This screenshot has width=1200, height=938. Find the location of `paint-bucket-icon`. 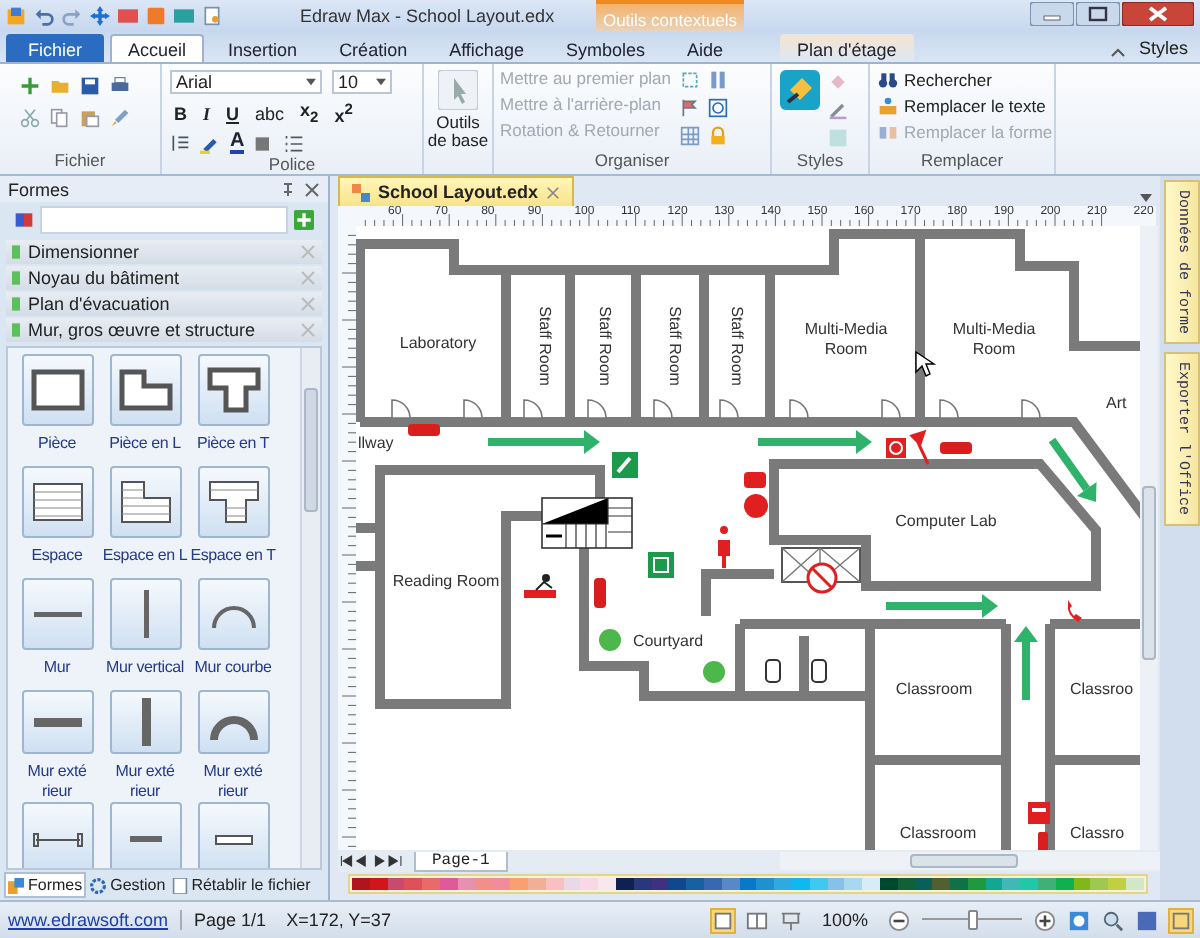

paint-bucket-icon is located at coordinates (838, 82).